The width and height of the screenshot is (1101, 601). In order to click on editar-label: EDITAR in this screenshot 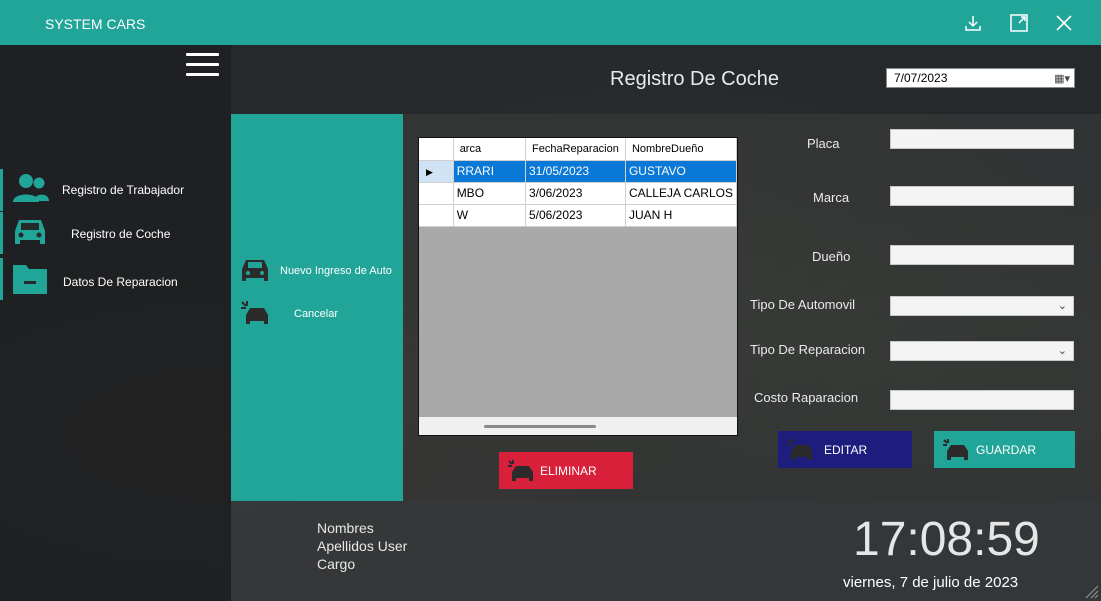, I will do `click(846, 450)`.